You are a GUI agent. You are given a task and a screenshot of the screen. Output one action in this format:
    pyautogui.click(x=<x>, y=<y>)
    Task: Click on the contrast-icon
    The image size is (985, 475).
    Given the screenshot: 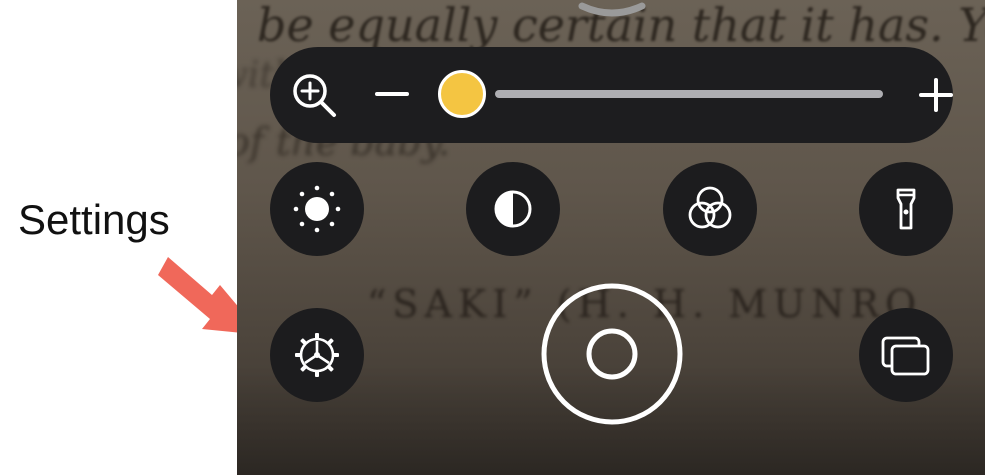 What is the action you would take?
    pyautogui.click(x=513, y=209)
    